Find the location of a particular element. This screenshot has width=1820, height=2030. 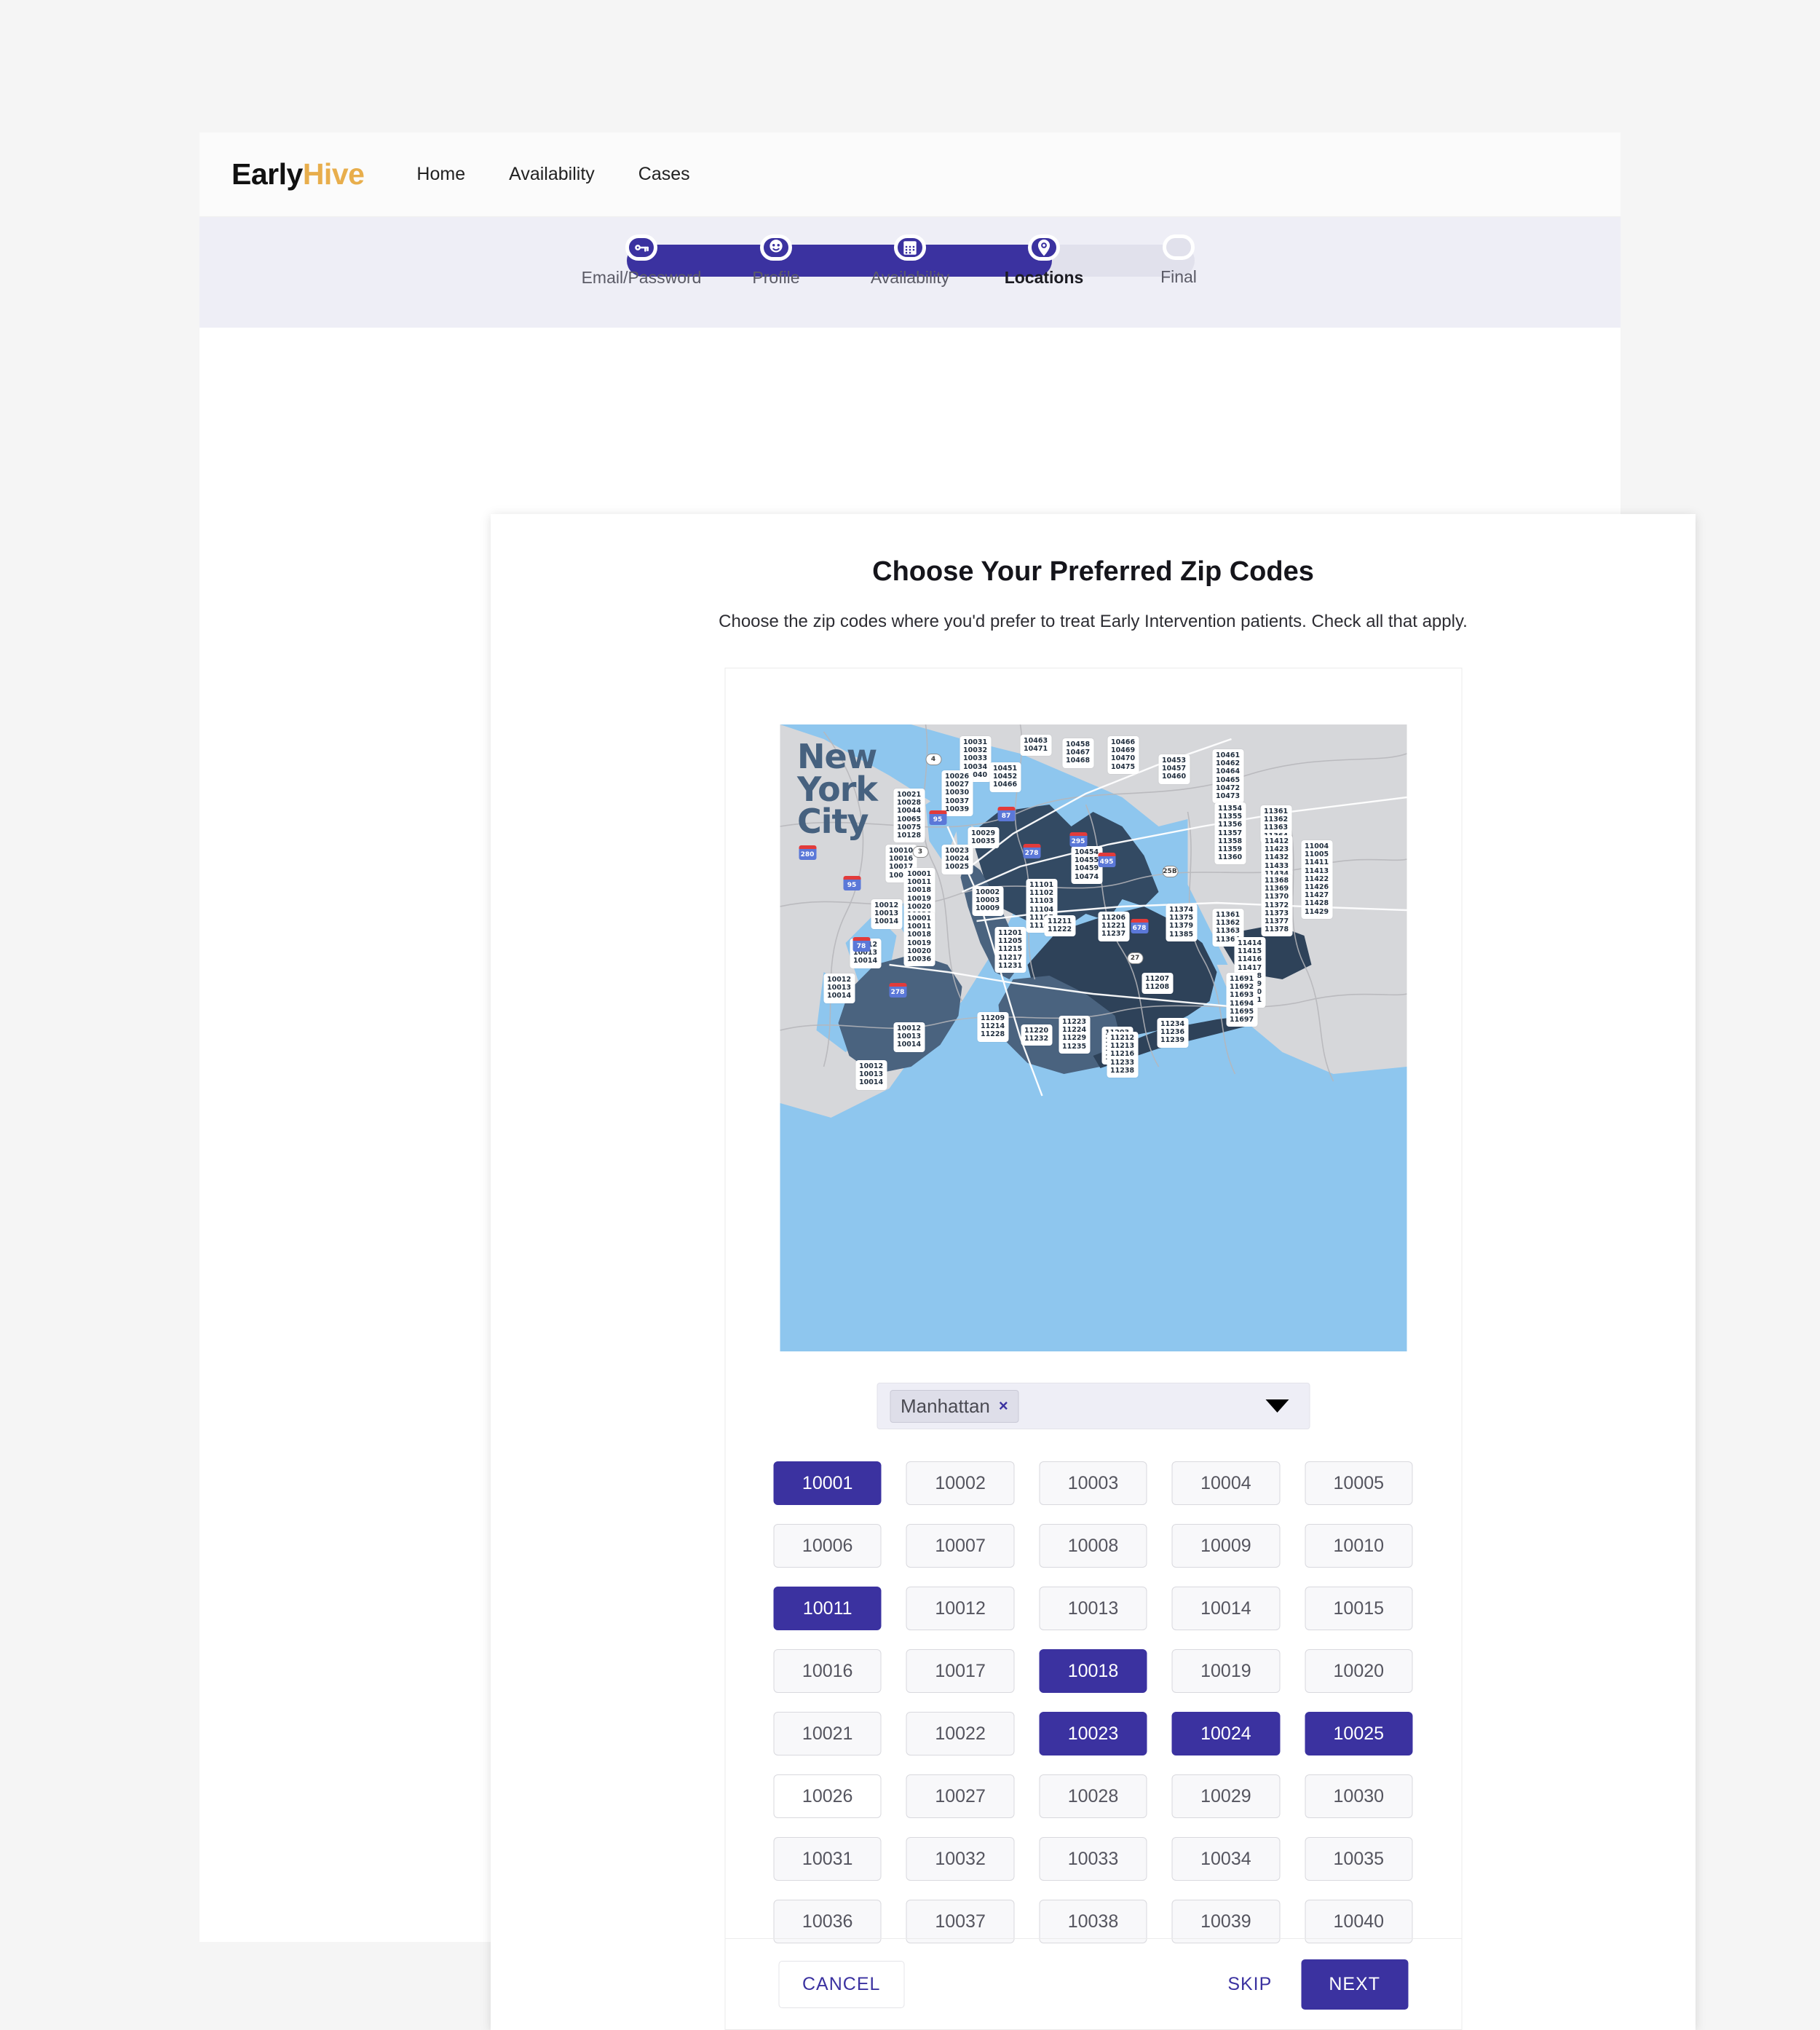

map-zip-label: 10021 10028 10044 10065 10075 10128 is located at coordinates (909, 816).